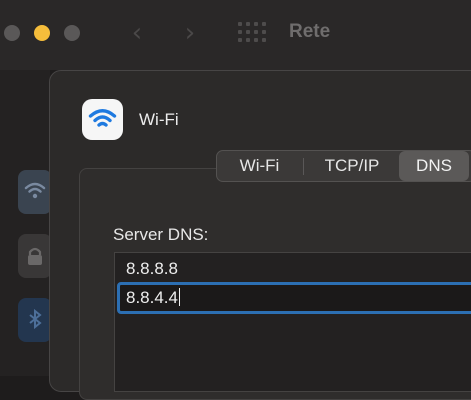  Describe the element at coordinates (352, 166) in the screenshot. I see `tab-tcp-ip: TCP/IP` at that location.